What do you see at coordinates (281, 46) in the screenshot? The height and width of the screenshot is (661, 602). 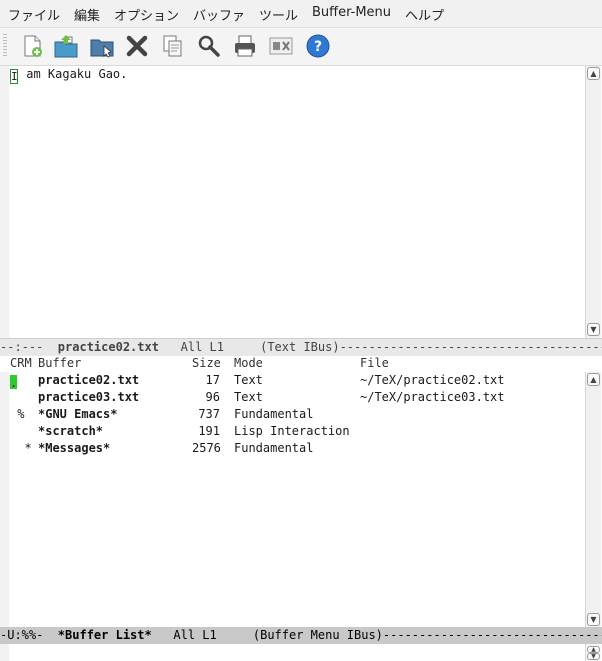 I see `cut-icon` at bounding box center [281, 46].